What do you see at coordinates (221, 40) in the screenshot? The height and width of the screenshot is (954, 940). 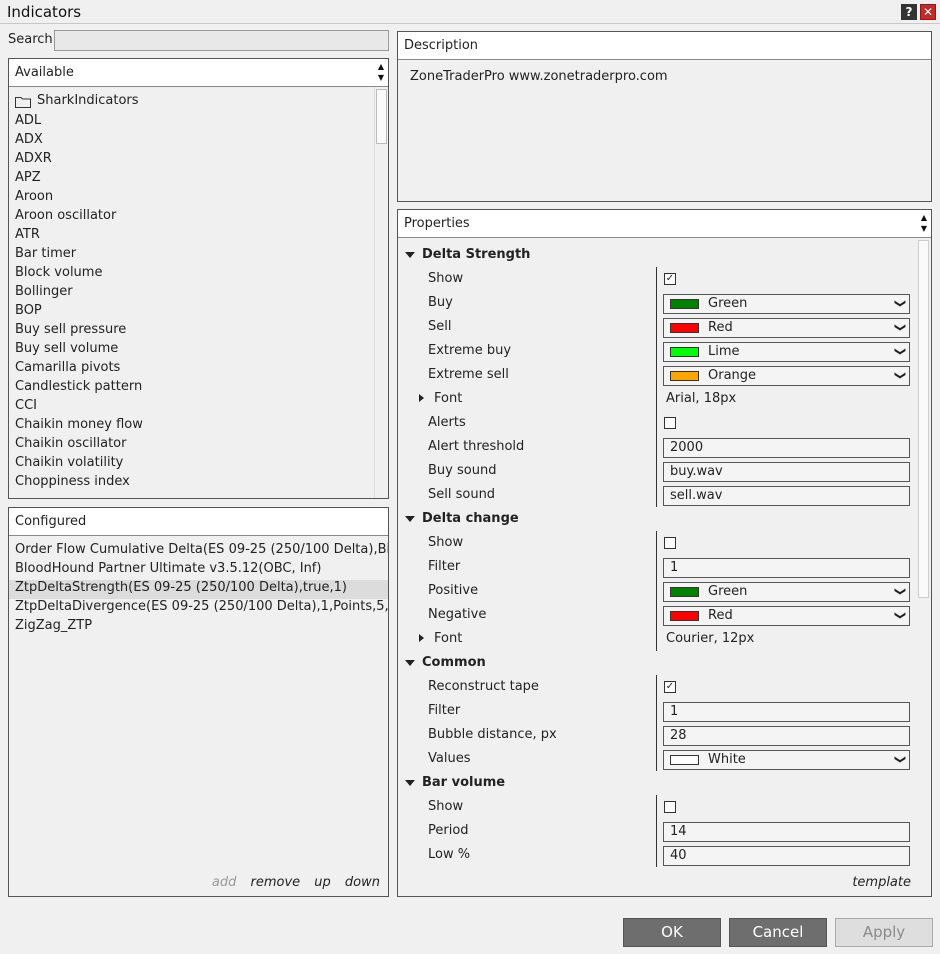 I see `search-input` at bounding box center [221, 40].